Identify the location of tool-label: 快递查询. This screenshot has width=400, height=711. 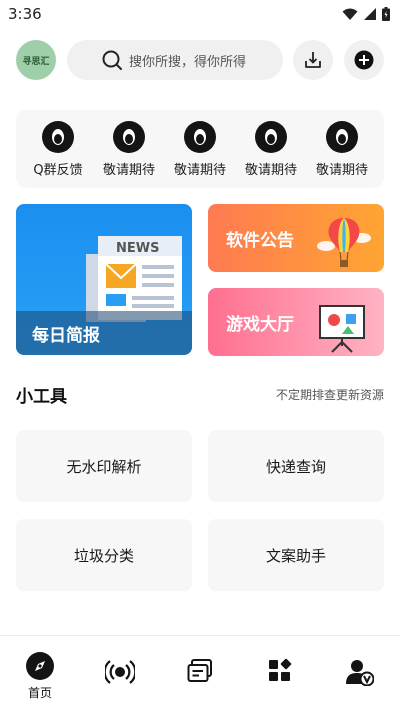
(295, 466).